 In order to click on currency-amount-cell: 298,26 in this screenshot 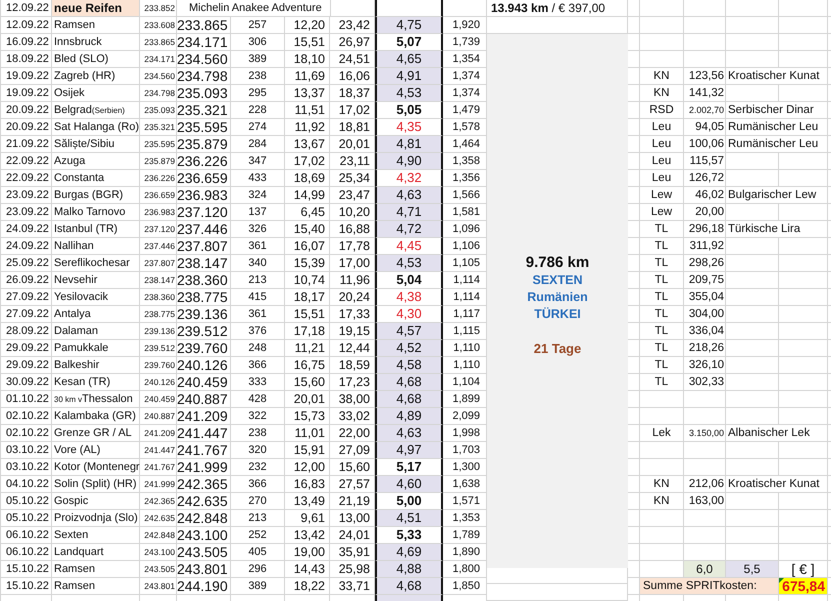, I will do `click(705, 263)`.